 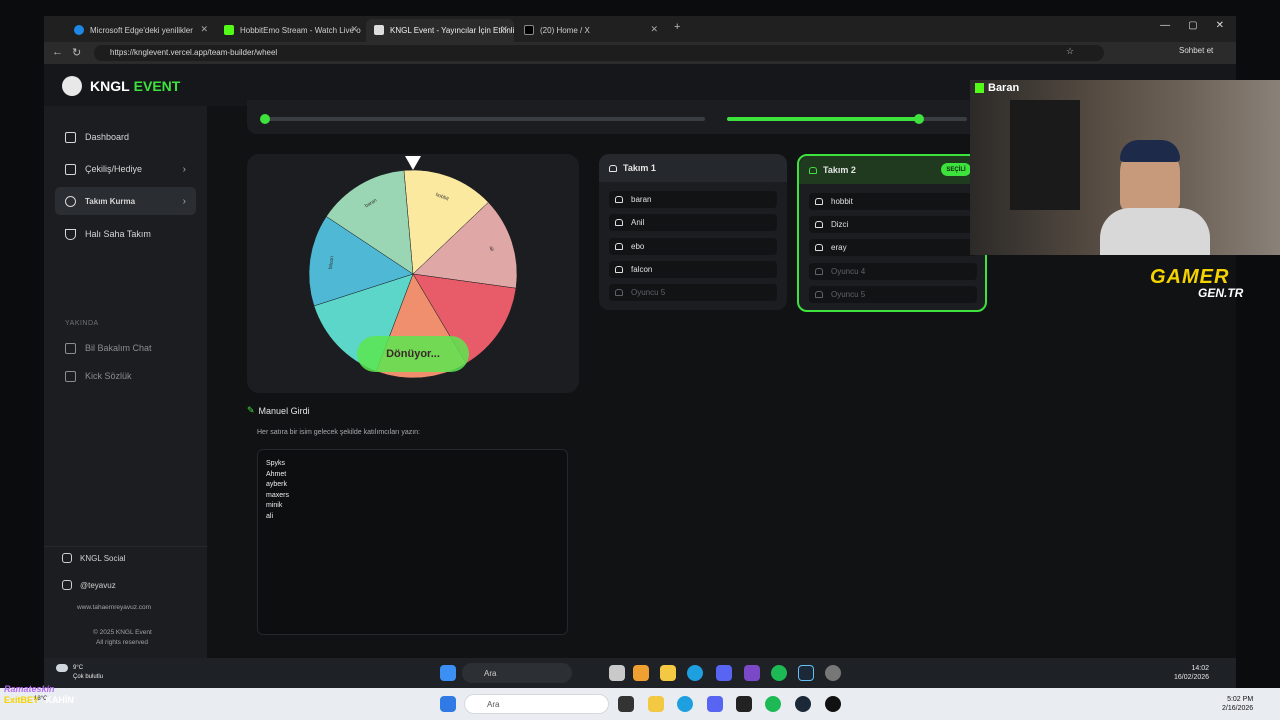 I want to click on chat-name-overlay: Ramateskin ExitBEY KAHİN, so click(x=39, y=695).